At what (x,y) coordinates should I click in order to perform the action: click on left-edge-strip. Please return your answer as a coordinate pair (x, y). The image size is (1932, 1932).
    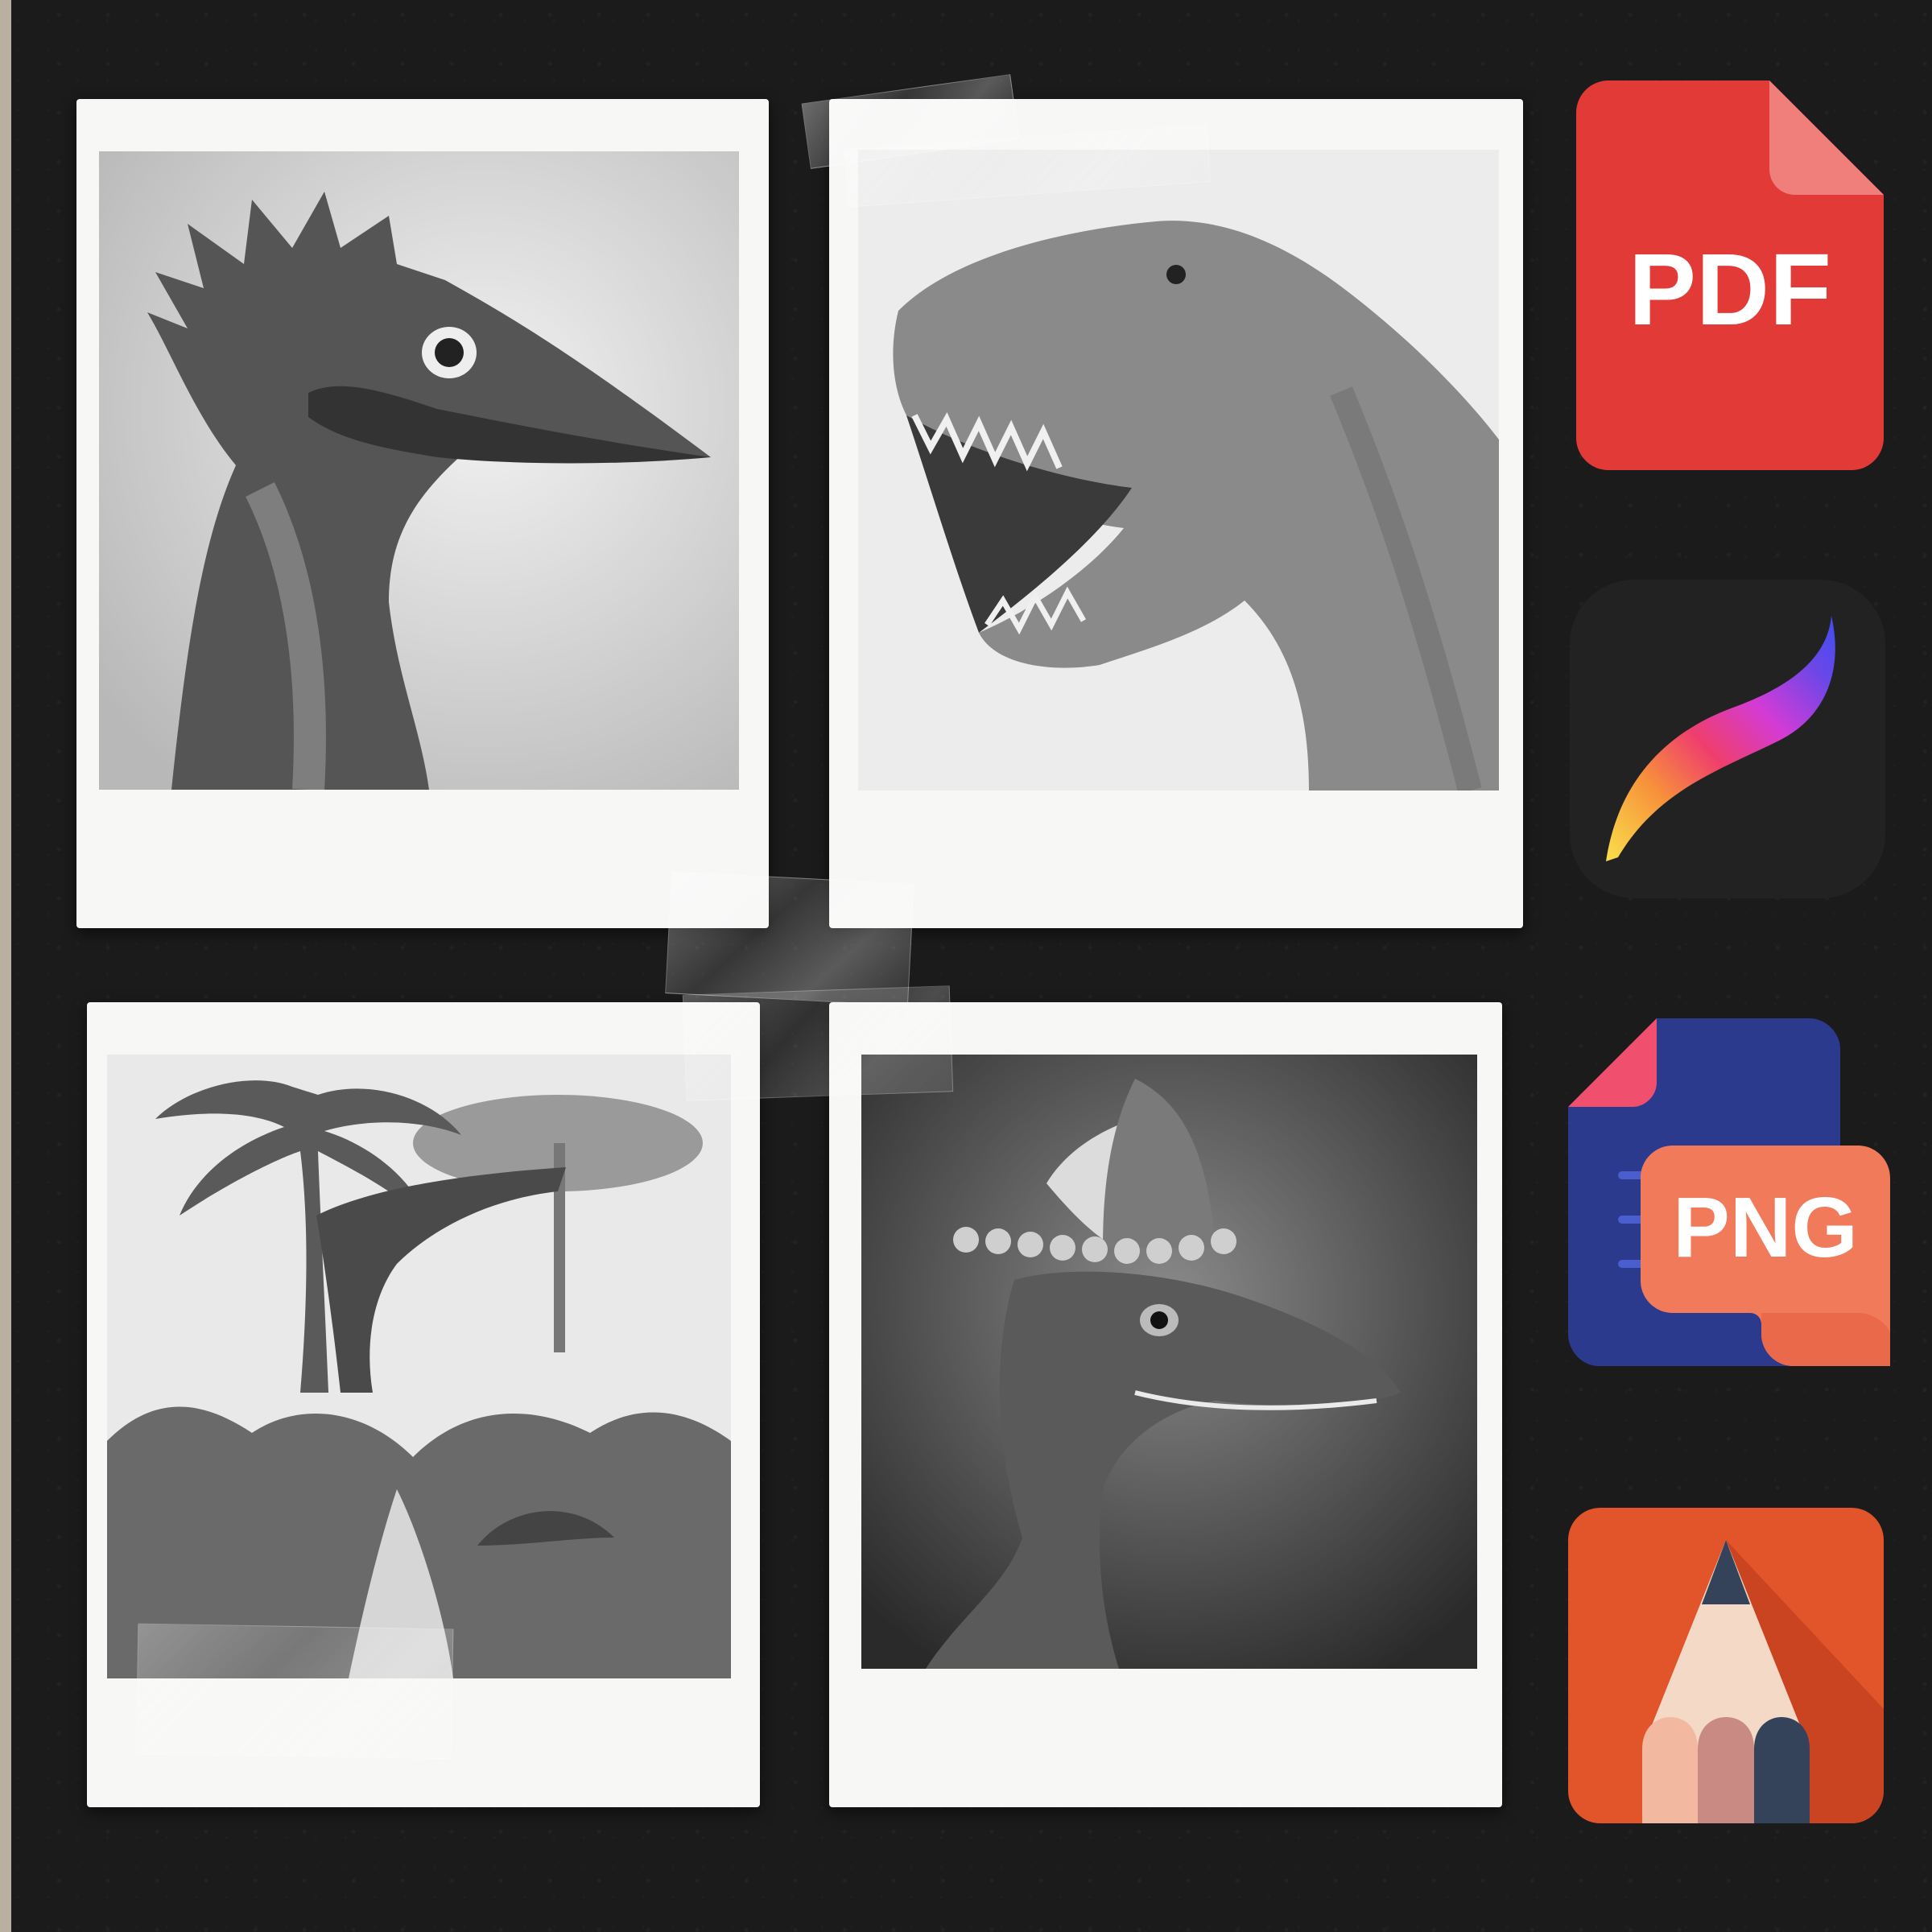
    Looking at the image, I should click on (5, 966).